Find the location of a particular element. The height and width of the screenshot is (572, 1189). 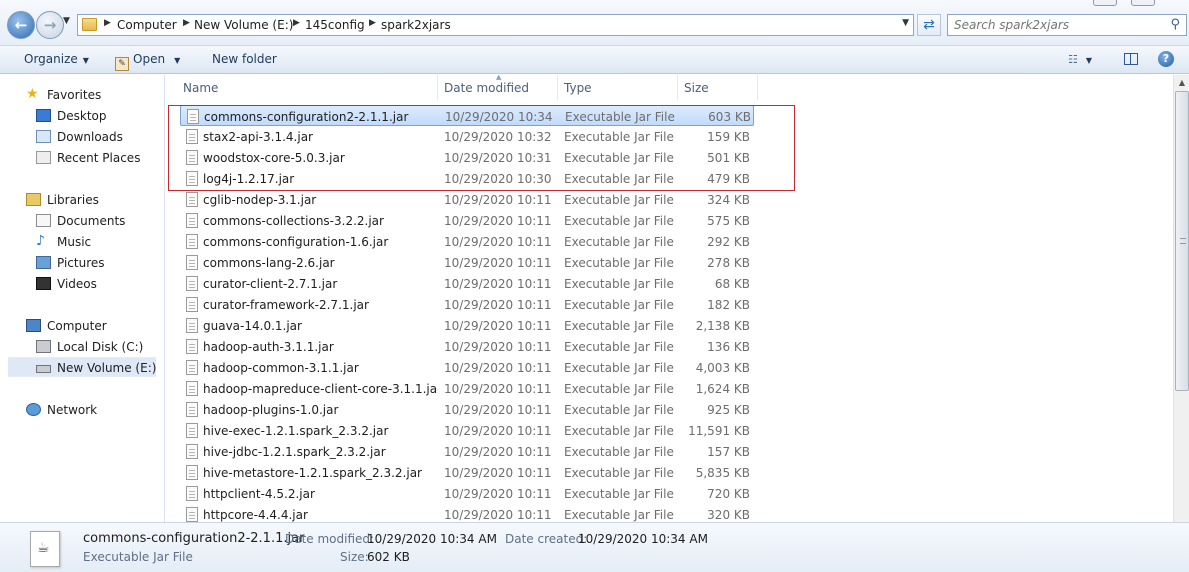

column-header-size: Size is located at coordinates (718, 87).